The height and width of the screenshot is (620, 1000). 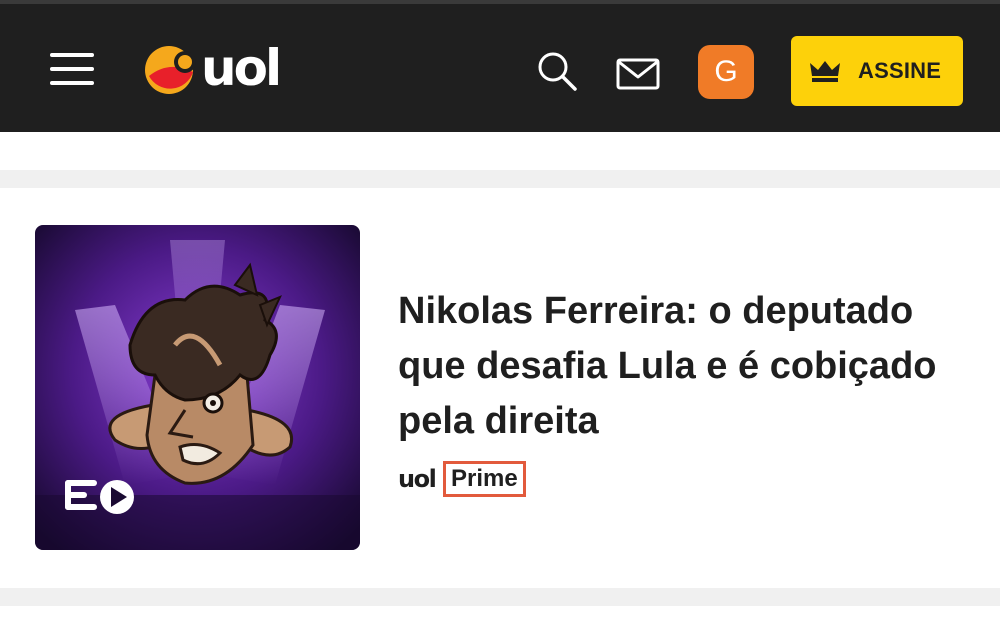 What do you see at coordinates (73, 69) in the screenshot?
I see `hamburger-menu-icon` at bounding box center [73, 69].